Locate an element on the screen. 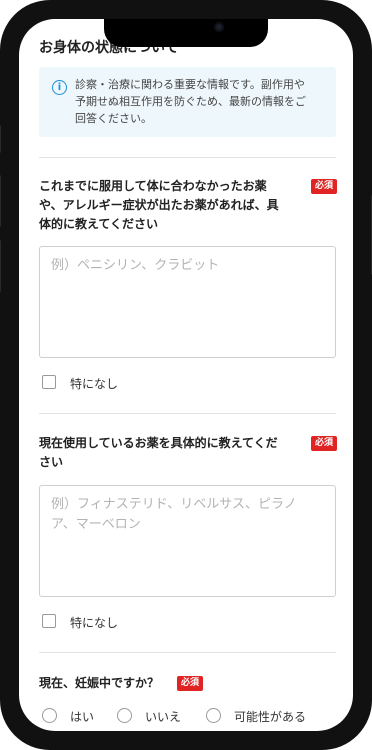 This screenshot has height=750, width=372. info-icon: i is located at coordinates (59, 87).